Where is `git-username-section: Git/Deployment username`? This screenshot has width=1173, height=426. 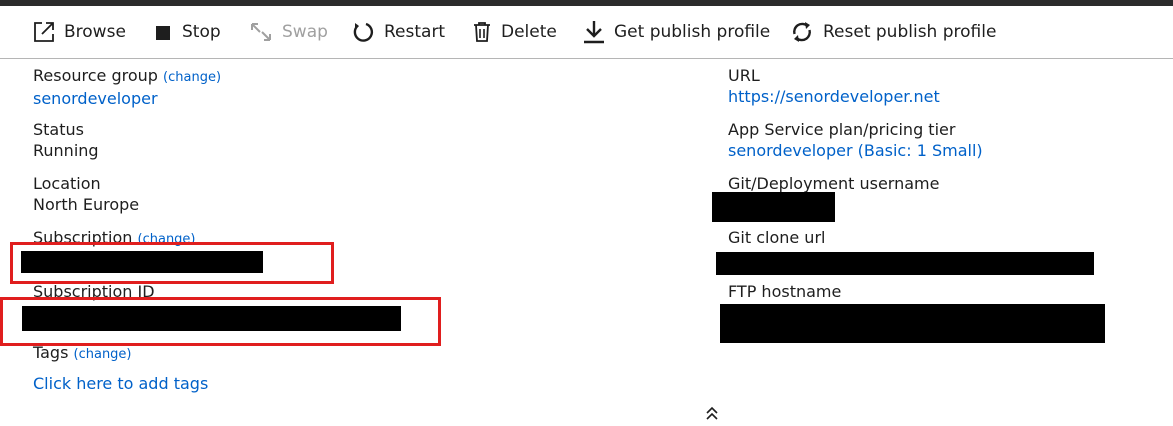
git-username-section: Git/Deployment username is located at coordinates (833, 183).